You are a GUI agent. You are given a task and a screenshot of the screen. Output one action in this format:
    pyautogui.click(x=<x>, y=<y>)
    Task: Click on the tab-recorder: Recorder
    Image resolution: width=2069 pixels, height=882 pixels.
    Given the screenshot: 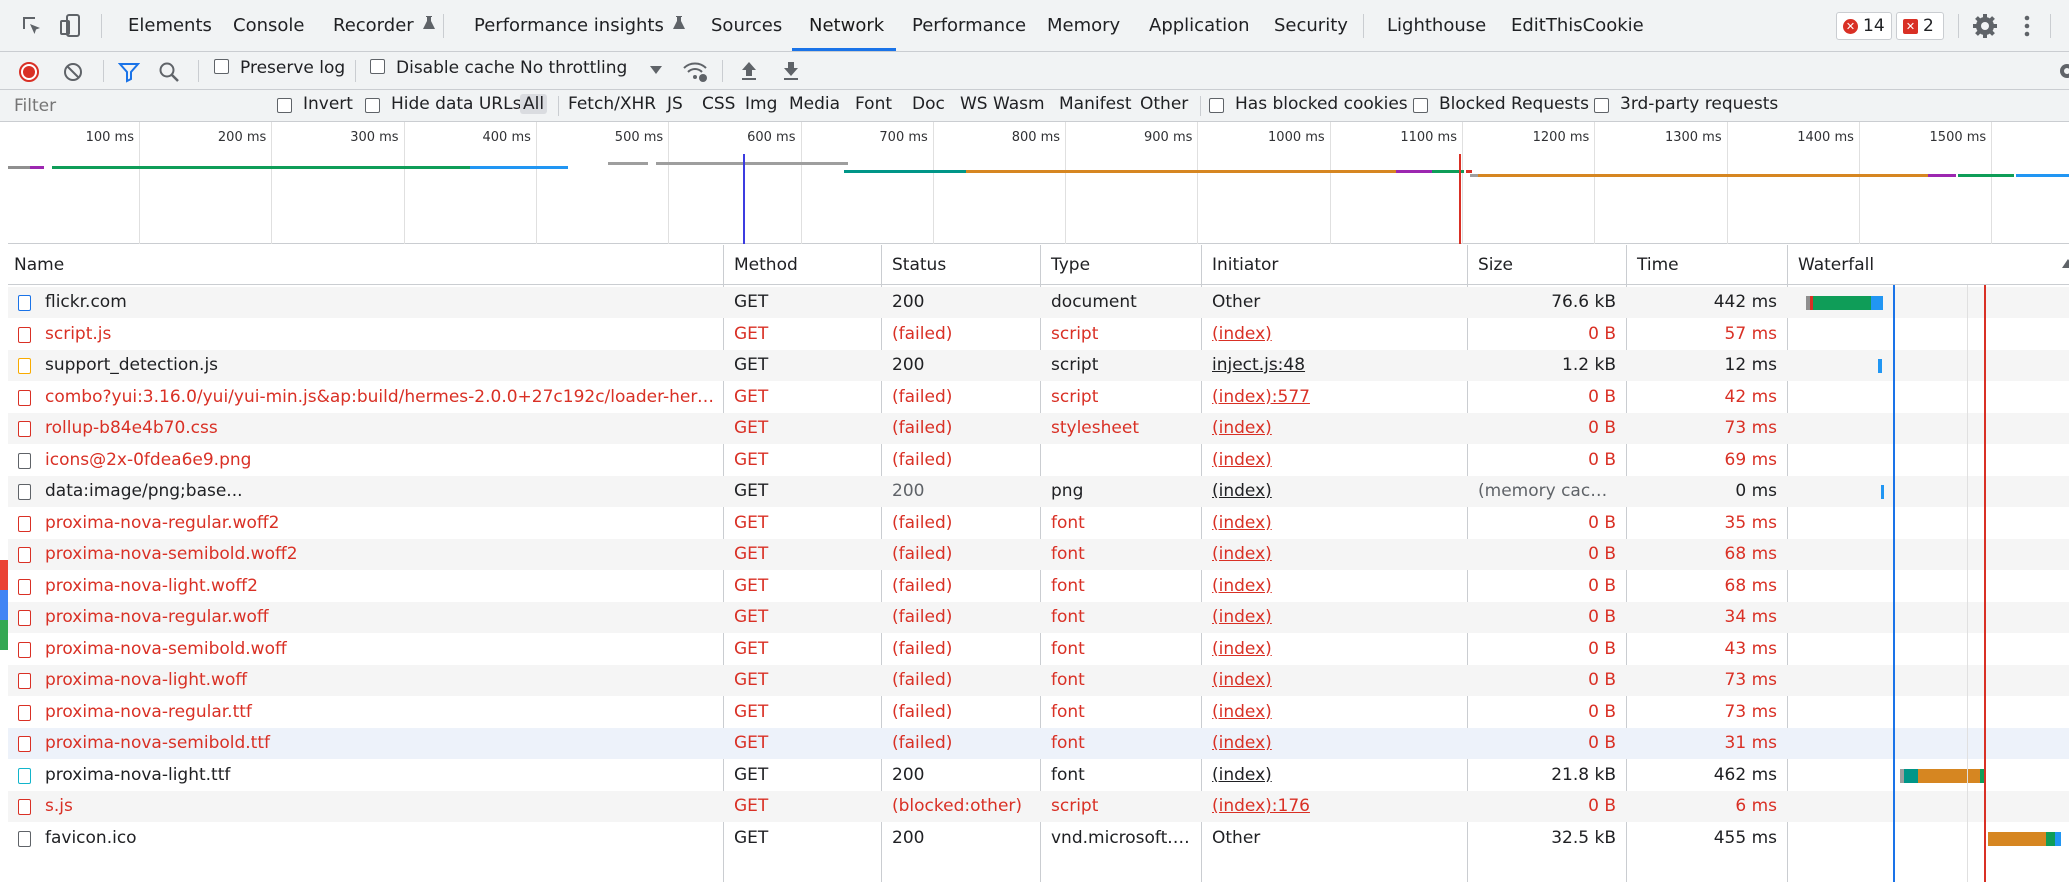 What is the action you would take?
    pyautogui.click(x=384, y=26)
    